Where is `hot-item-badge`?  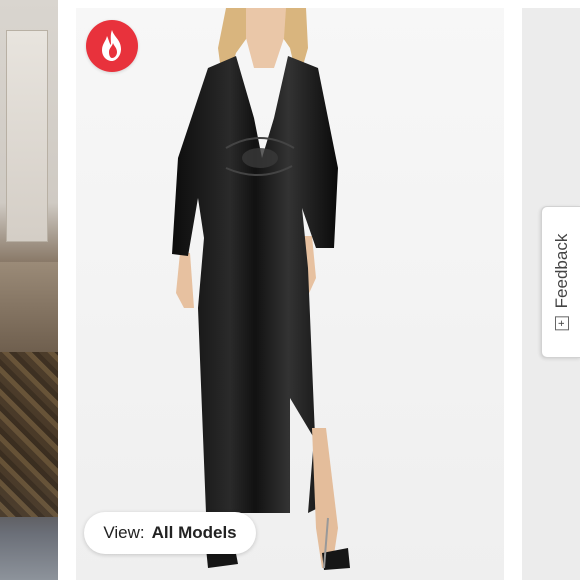 hot-item-badge is located at coordinates (112, 46).